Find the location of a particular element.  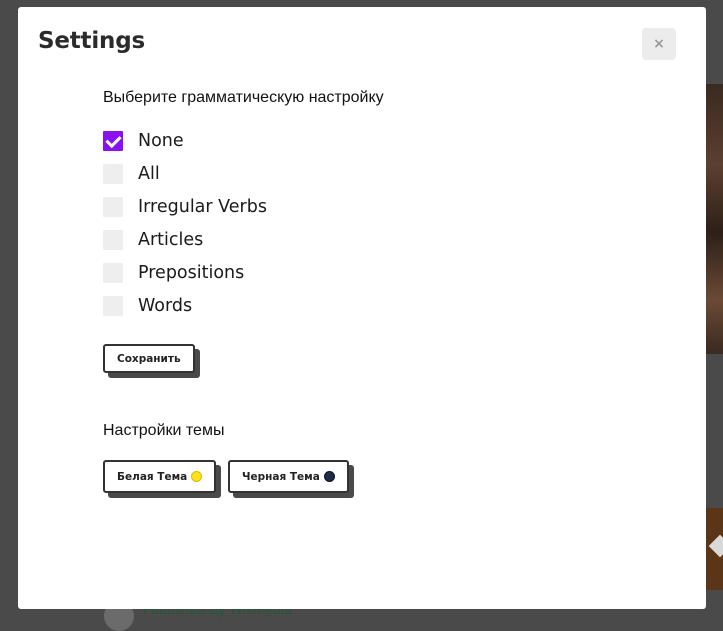

theme-heading: Настройки темы is located at coordinates (164, 430).